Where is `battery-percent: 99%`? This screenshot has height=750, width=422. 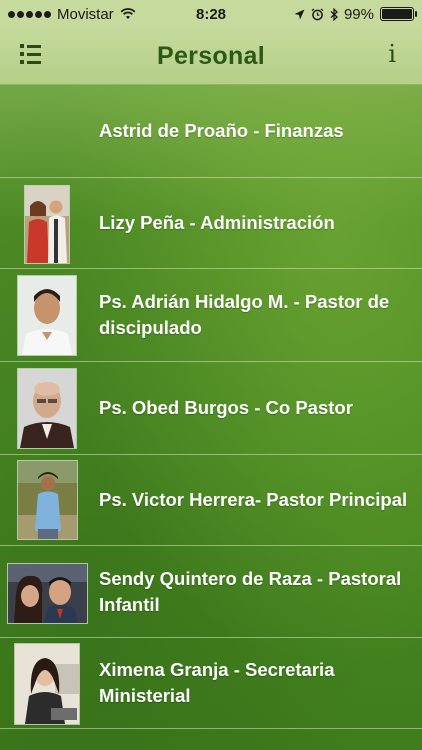
battery-percent: 99% is located at coordinates (358, 14).